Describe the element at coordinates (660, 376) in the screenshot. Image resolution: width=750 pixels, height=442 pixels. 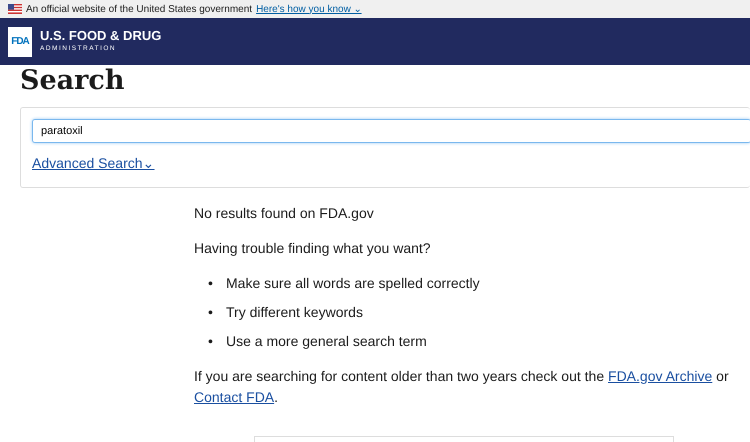
I see `archive-link: FDA.gov Archive` at that location.